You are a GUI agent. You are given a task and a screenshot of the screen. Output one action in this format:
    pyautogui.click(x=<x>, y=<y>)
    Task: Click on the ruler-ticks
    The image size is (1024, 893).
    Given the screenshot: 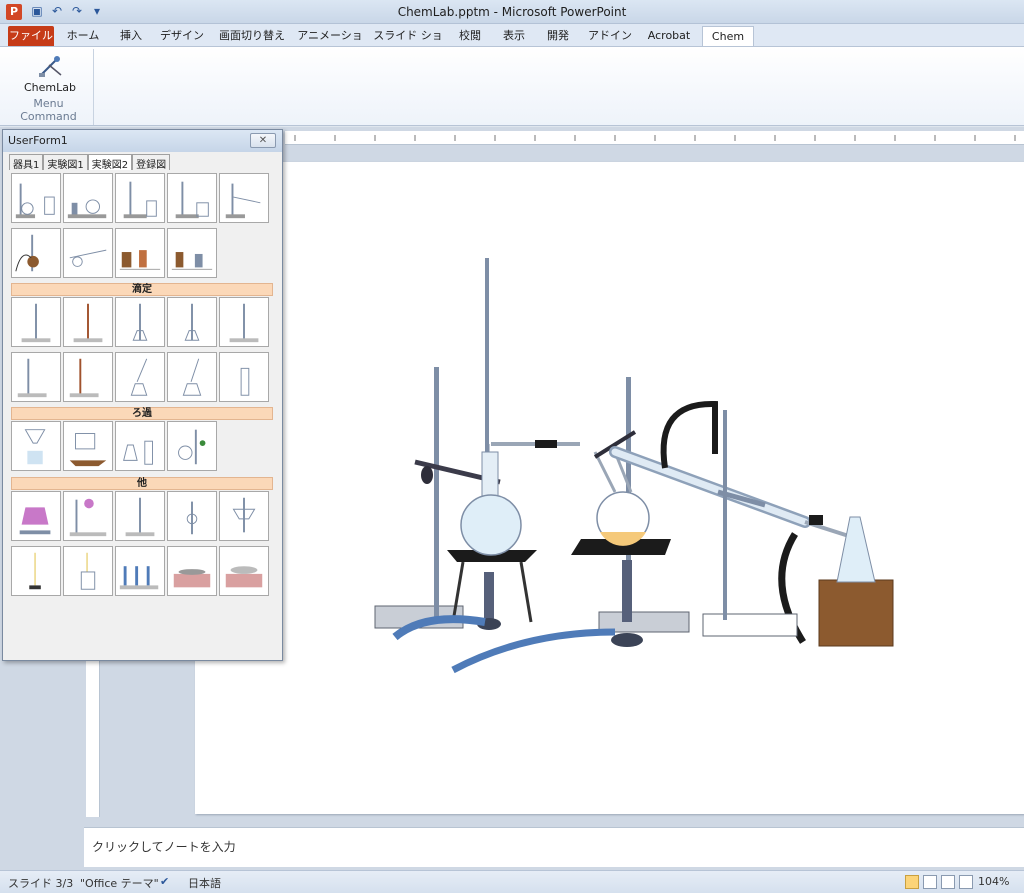 What is the action you would take?
    pyautogui.click(x=655, y=138)
    